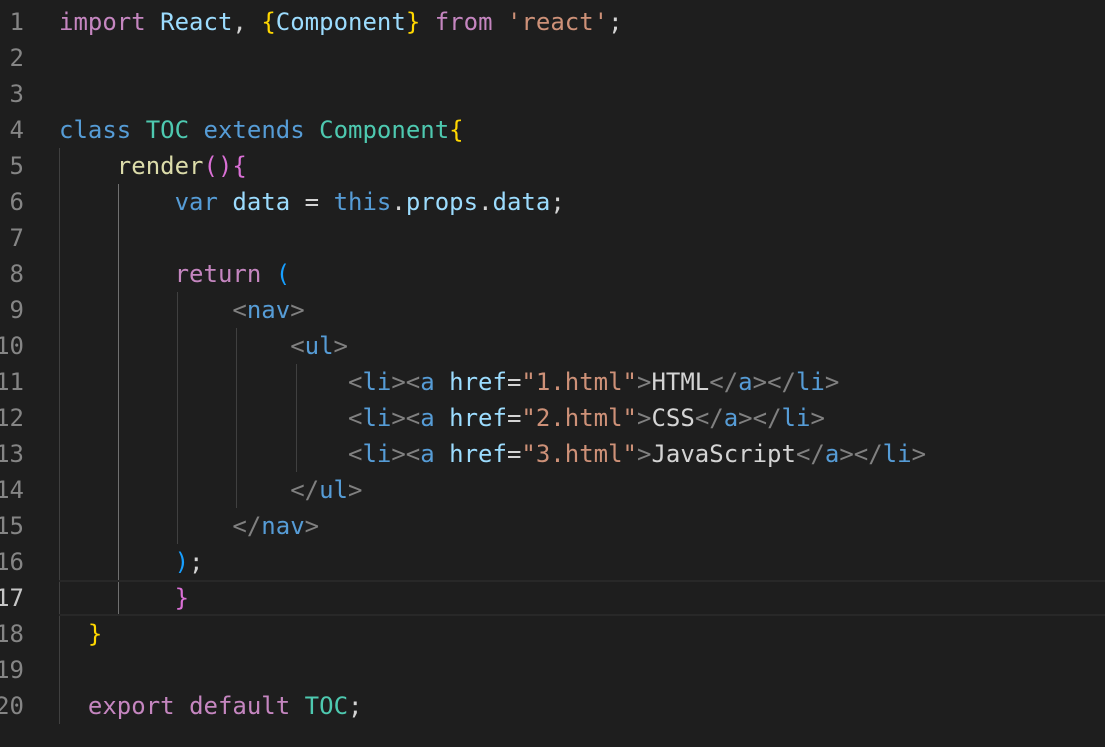 This screenshot has height=747, width=1105. Describe the element at coordinates (582, 346) in the screenshot. I see `code-line-10: <ul>` at that location.